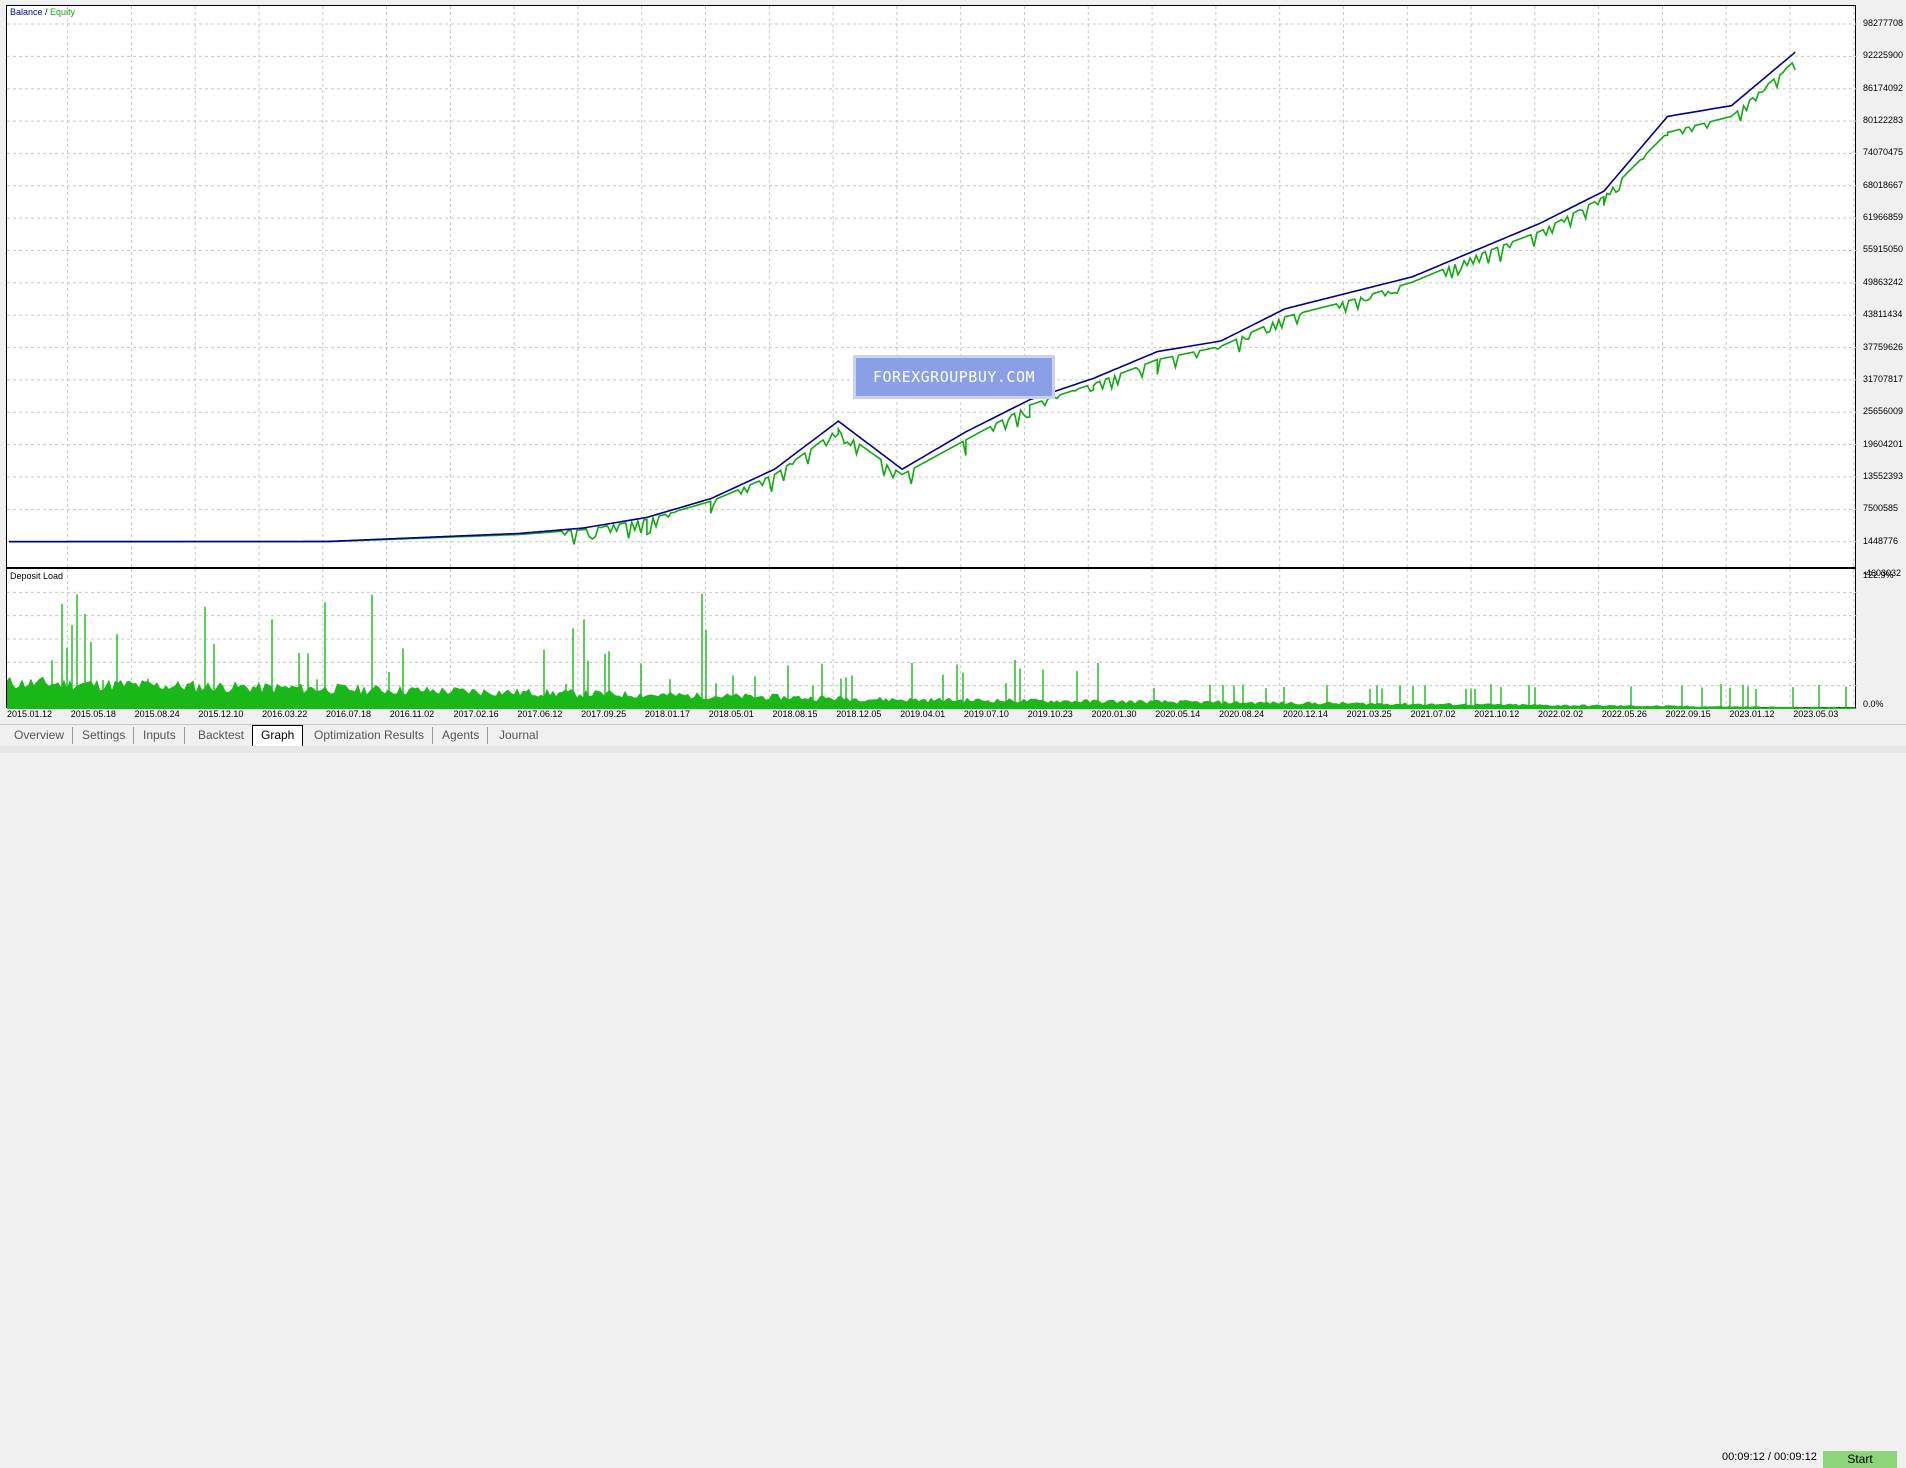  I want to click on chart-legend: Balance / Equity, so click(42, 12).